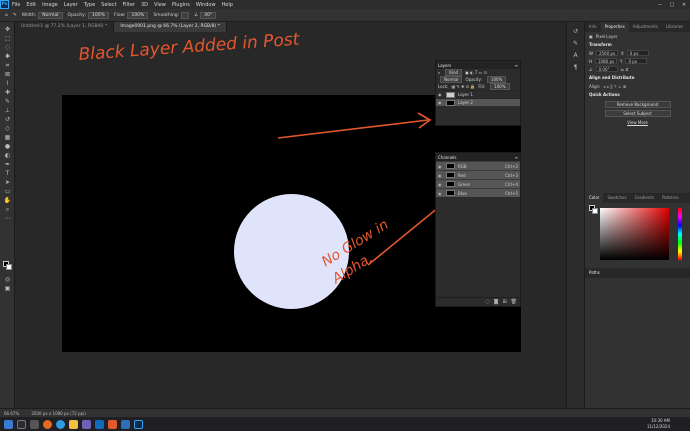 This screenshot has height=431, width=690. I want to click on kind-filter-dropdown: Kind, so click(454, 72).